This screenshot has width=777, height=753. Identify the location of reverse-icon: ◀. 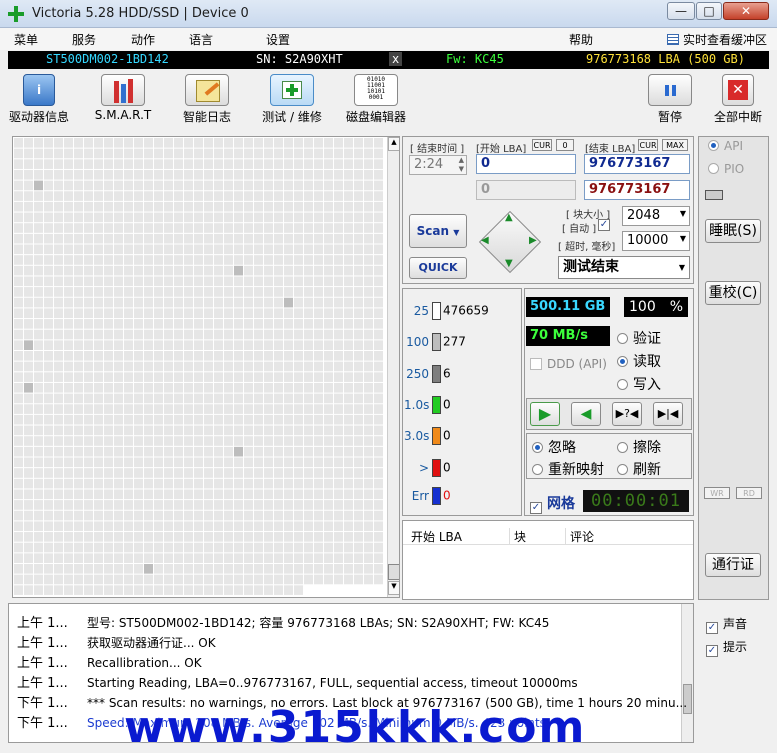
(586, 414).